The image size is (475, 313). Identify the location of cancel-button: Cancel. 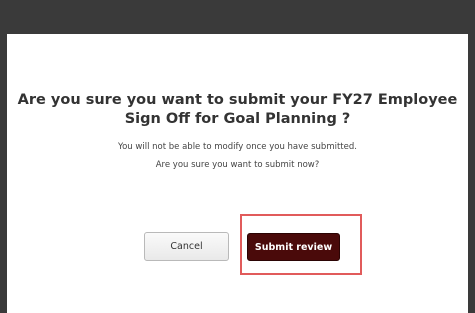
(186, 246).